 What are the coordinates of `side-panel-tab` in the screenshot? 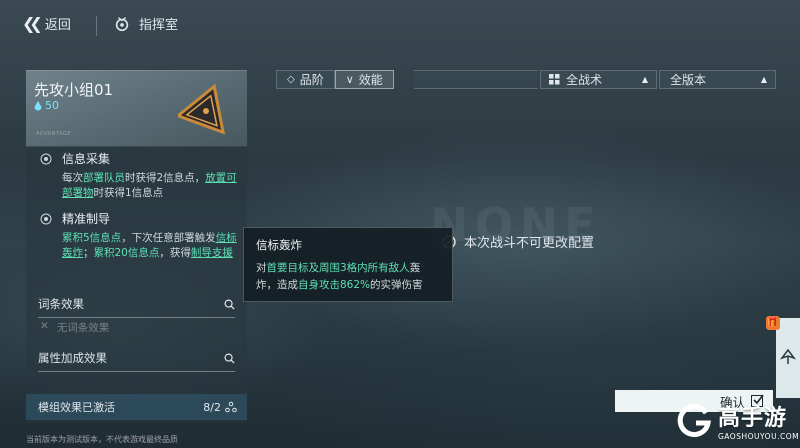 It's located at (788, 358).